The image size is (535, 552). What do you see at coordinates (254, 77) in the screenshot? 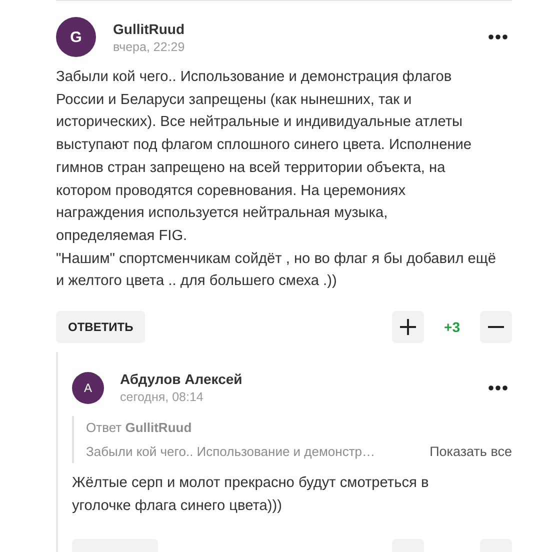
I see `comment-text: Забыли кой чего.. Использование и демонстрация флагов` at bounding box center [254, 77].